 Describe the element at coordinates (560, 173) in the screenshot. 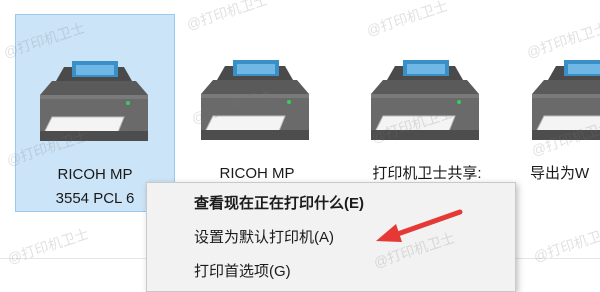

I see `printer-name: 导出为W` at that location.